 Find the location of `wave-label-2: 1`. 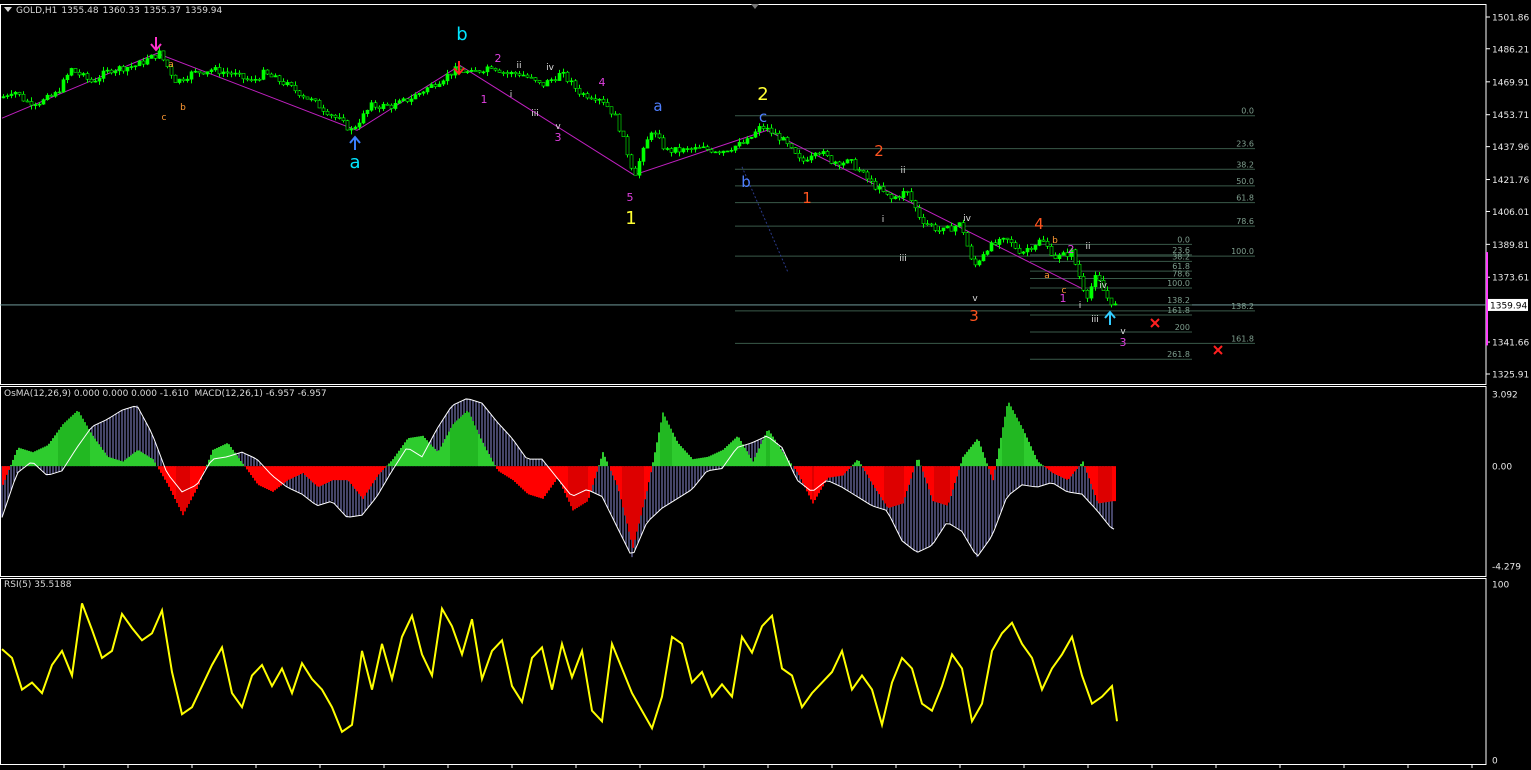

wave-label-2: 1 is located at coordinates (630, 218).